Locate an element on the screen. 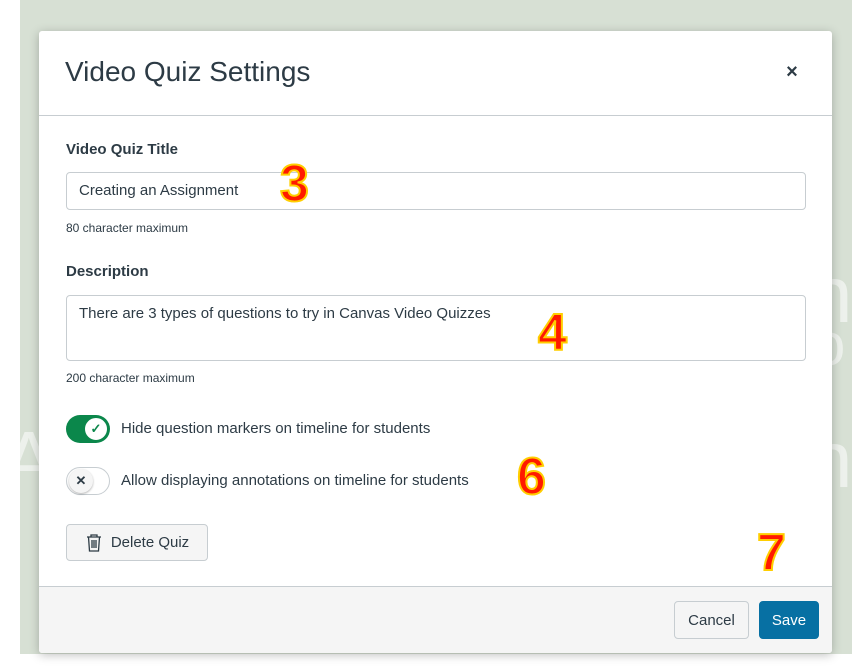  page-margin-left is located at coordinates (10, 333).